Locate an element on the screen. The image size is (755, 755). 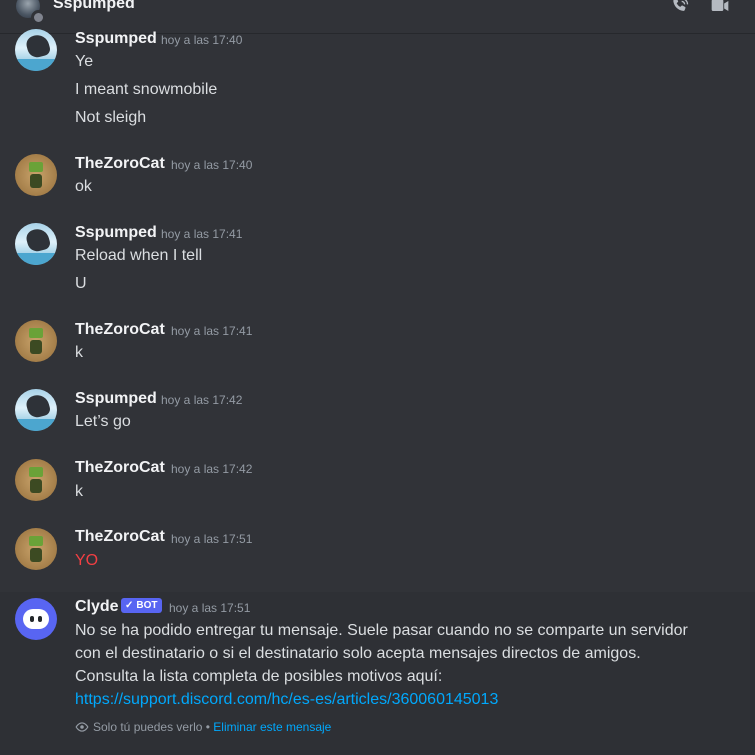
message-content: ok is located at coordinates (83, 186).